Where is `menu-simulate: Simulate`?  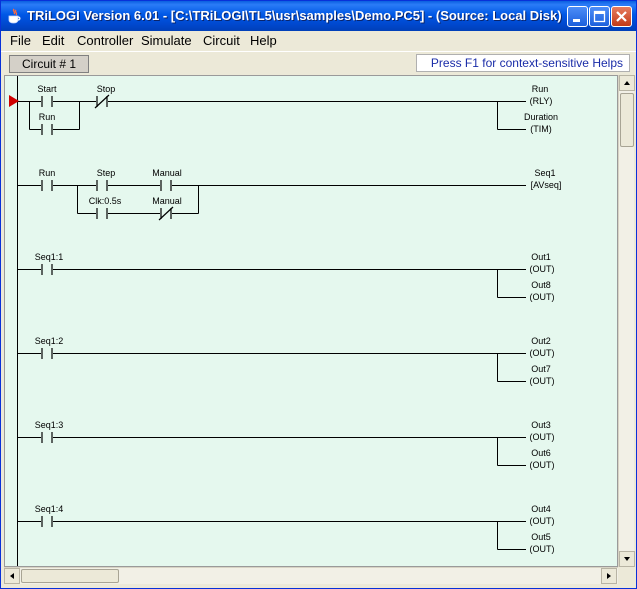 menu-simulate: Simulate is located at coordinates (166, 40).